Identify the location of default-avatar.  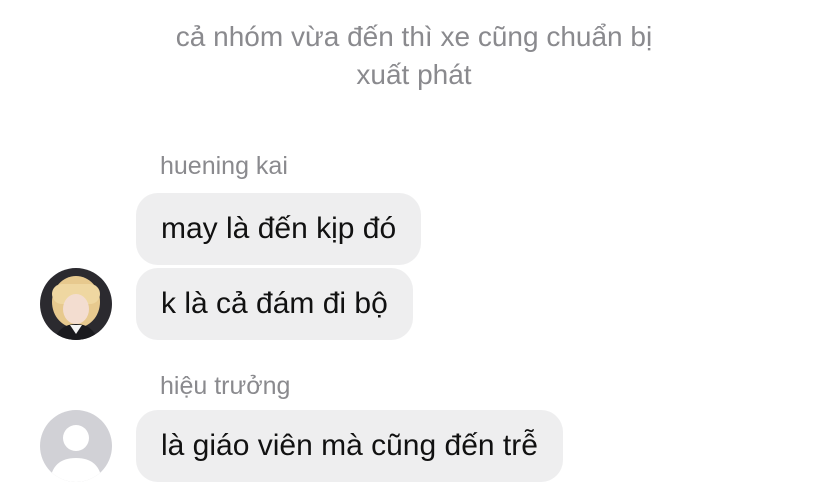
(76, 446).